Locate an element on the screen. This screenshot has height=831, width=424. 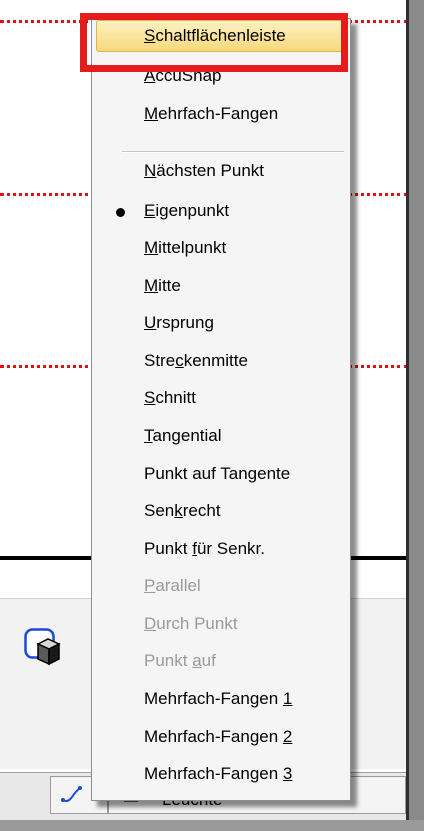
menu-item: Mehrfach-Fangen 1 is located at coordinates (221, 700).